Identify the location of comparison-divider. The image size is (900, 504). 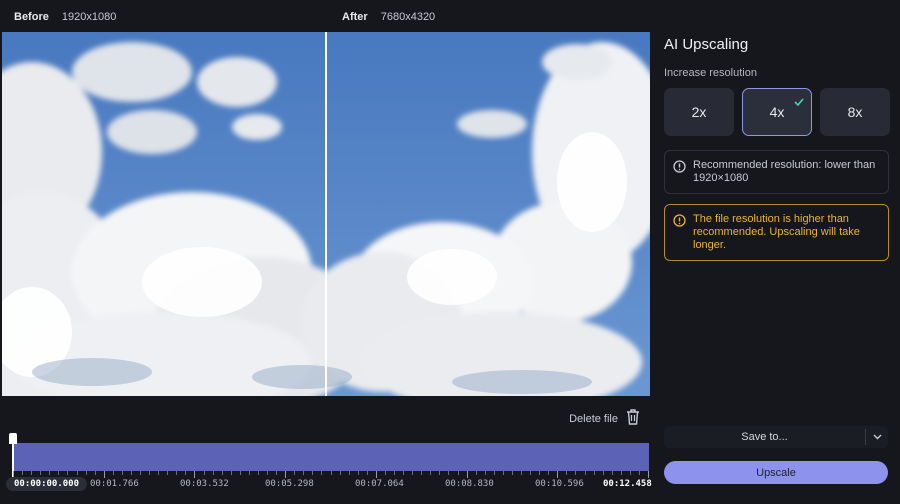
(326, 214).